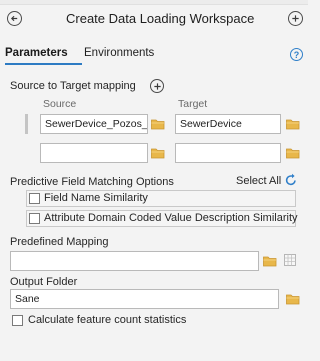 The width and height of the screenshot is (320, 361). Describe the element at coordinates (43, 64) in the screenshot. I see `active-tab-indicator` at that location.